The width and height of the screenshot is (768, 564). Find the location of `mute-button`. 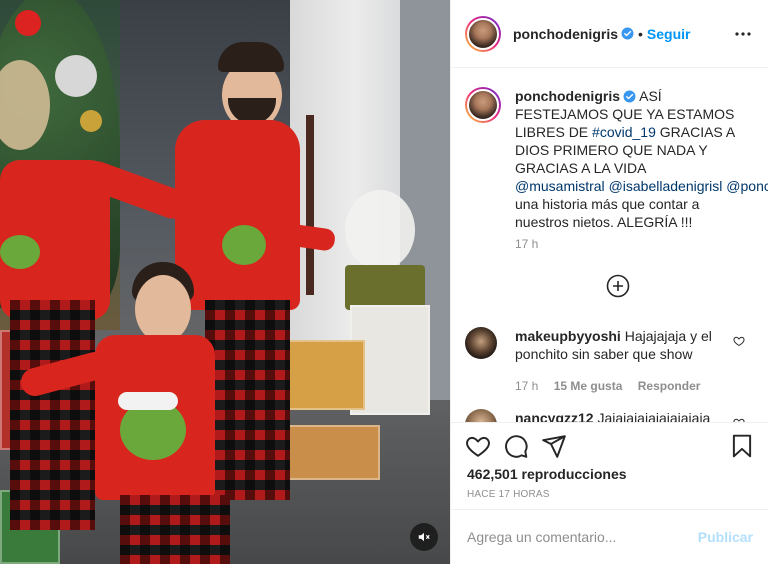

mute-button is located at coordinates (424, 537).